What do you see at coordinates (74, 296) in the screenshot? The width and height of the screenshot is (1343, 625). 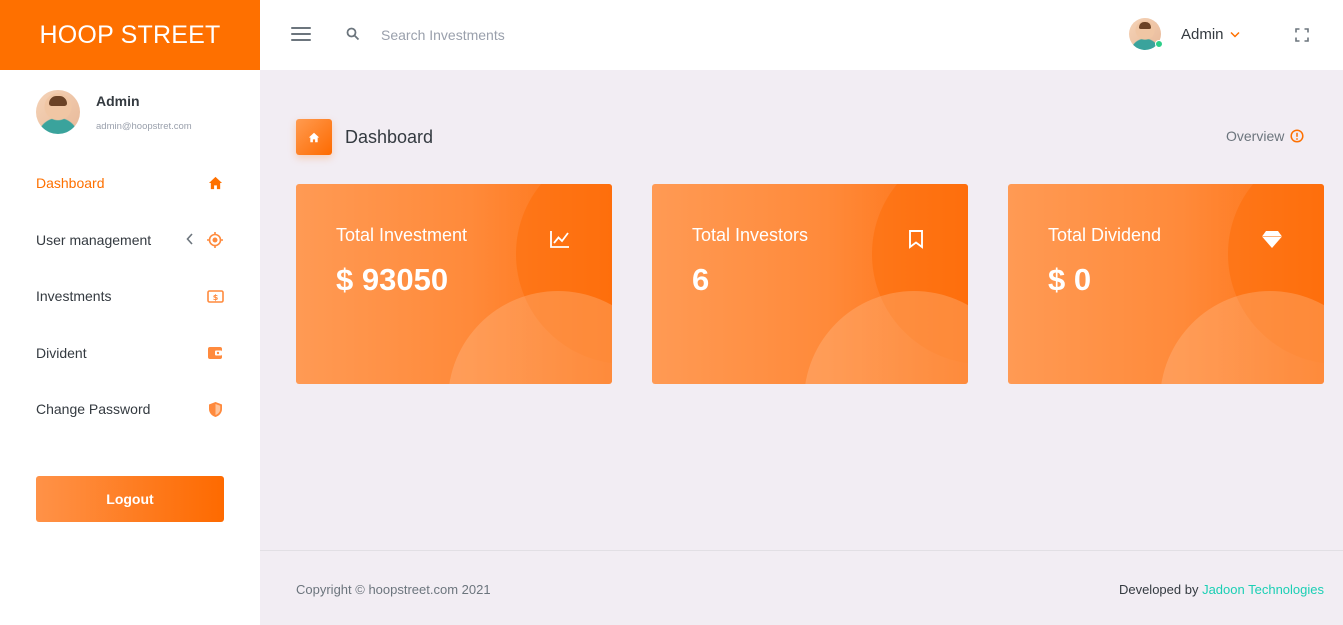 I see `sidebar-item-label: Investments` at bounding box center [74, 296].